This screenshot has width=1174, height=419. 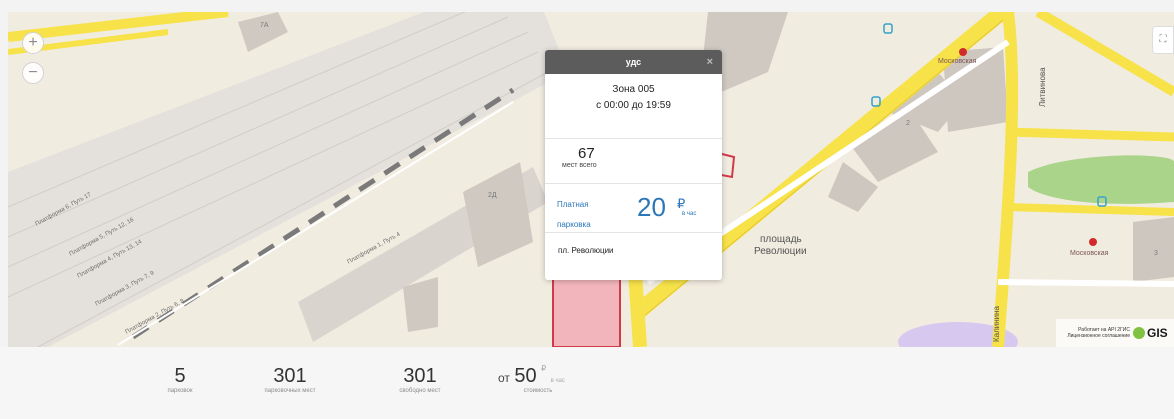 I want to click on stat-spaces: 301 парковочных мест, so click(x=290, y=379).